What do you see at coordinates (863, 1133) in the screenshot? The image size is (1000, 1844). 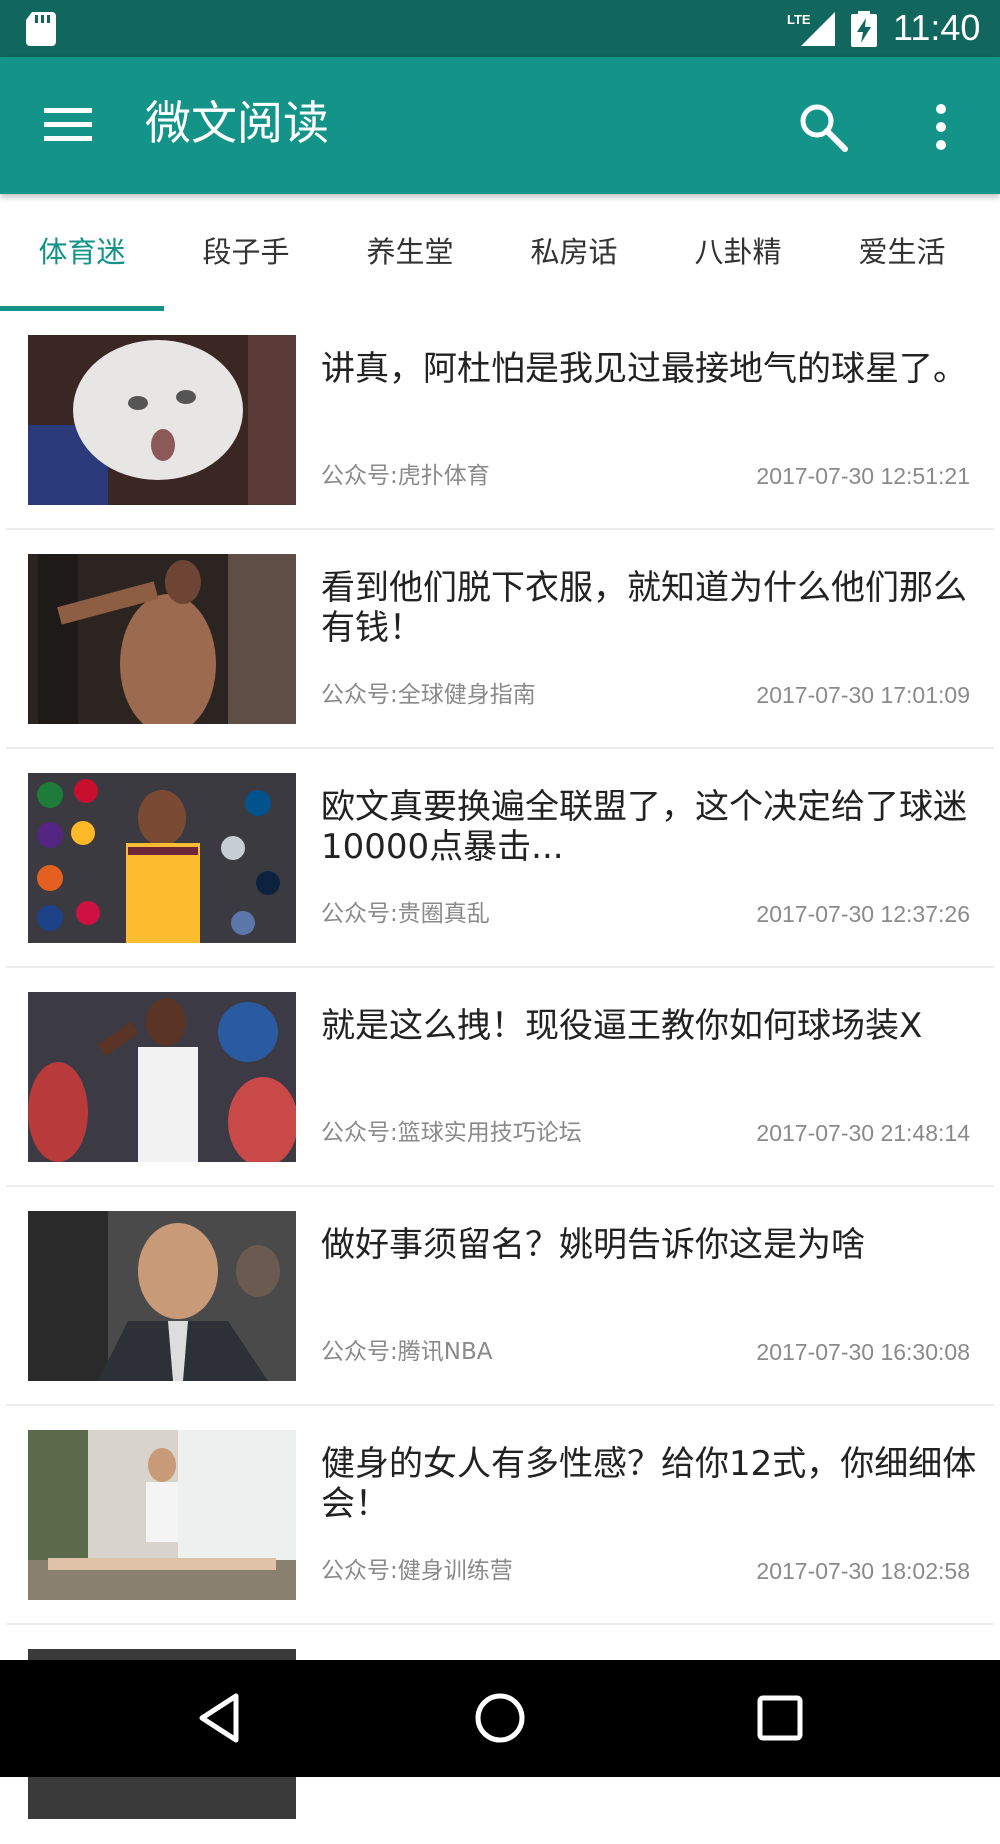 I see `article-time: 2017-07-30 21:48:14` at bounding box center [863, 1133].